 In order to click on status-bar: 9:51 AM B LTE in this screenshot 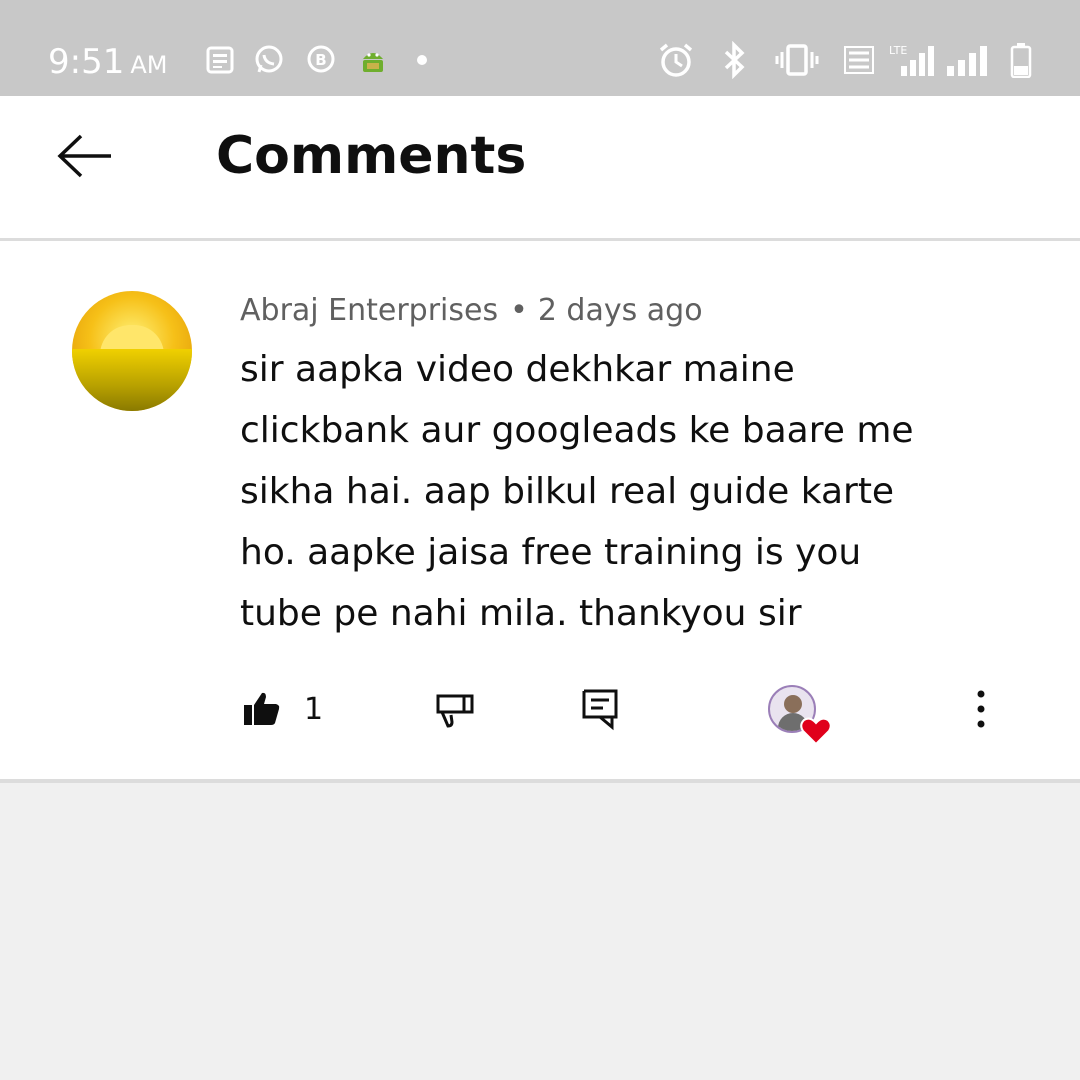, I will do `click(540, 48)`.